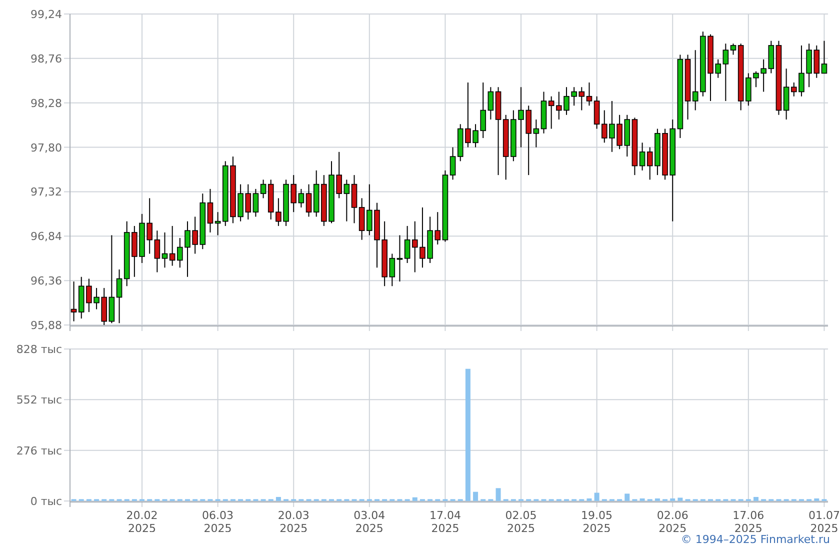 The width and height of the screenshot is (840, 550). I want to click on x-tick-label: 03.04 2025, so click(370, 520).